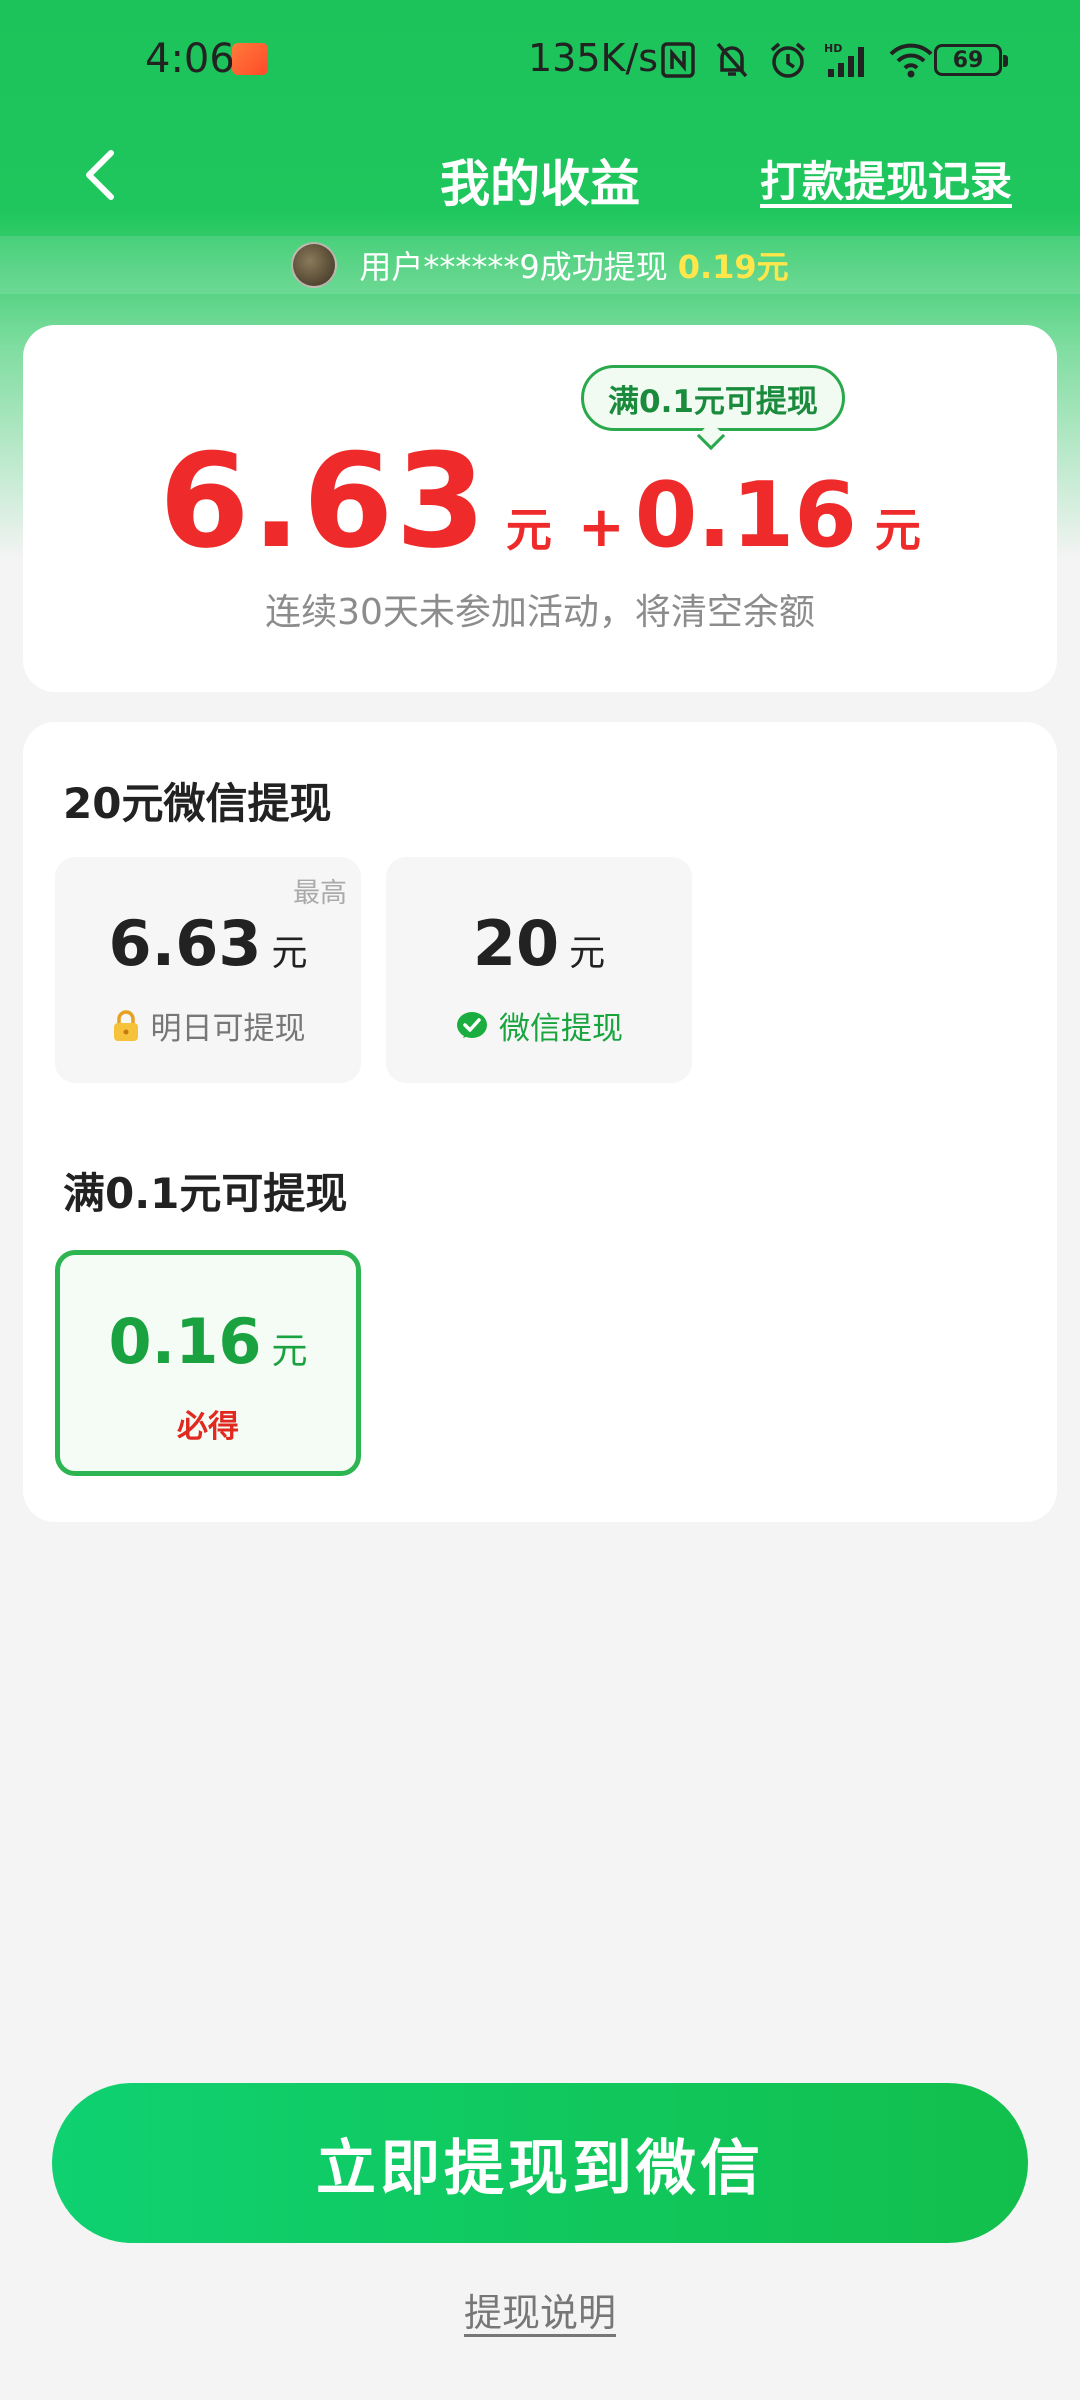  I want to click on withdraw-option-tile: 最高 6.63 元 明日可提现, so click(208, 970).